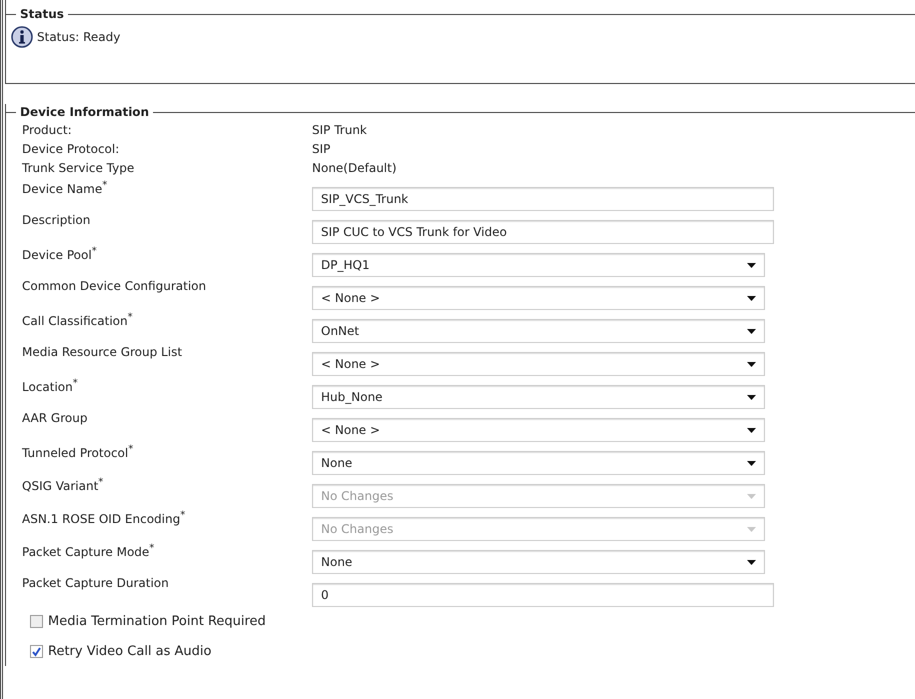 The width and height of the screenshot is (915, 699). I want to click on field-label: Device Pool$^{*}$, so click(59, 253).